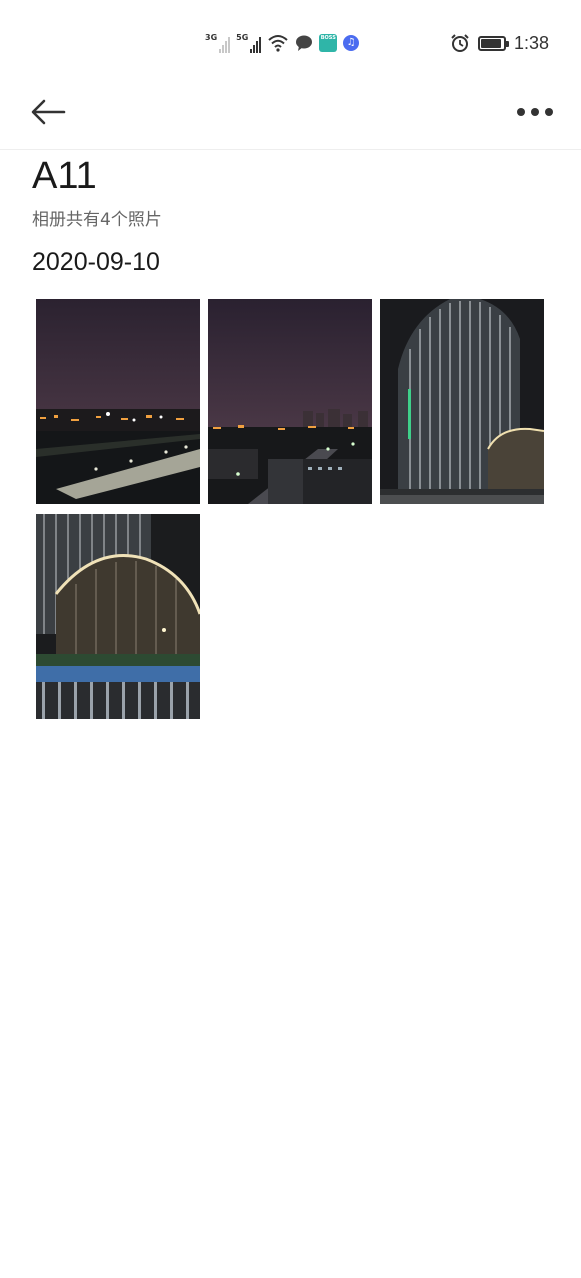 This screenshot has height=1278, width=581. Describe the element at coordinates (328, 43) in the screenshot. I see `boss-app-icon: BOSS` at that location.